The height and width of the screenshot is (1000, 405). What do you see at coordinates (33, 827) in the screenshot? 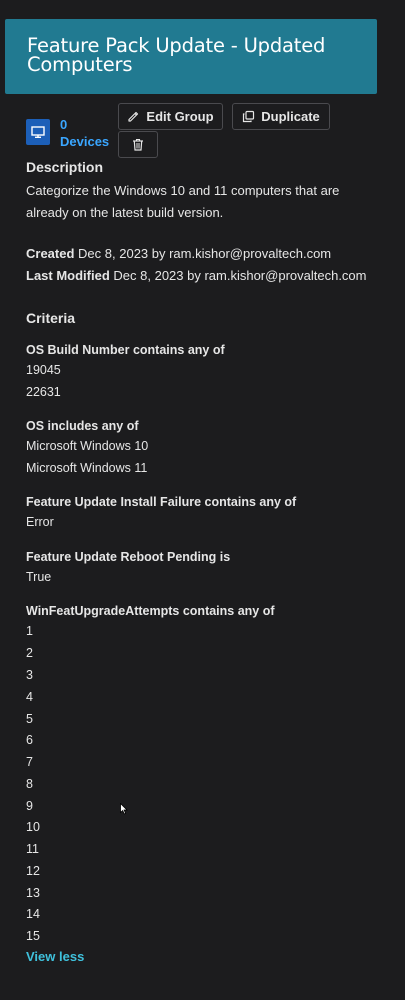
I see `criterion-value: 10` at bounding box center [33, 827].